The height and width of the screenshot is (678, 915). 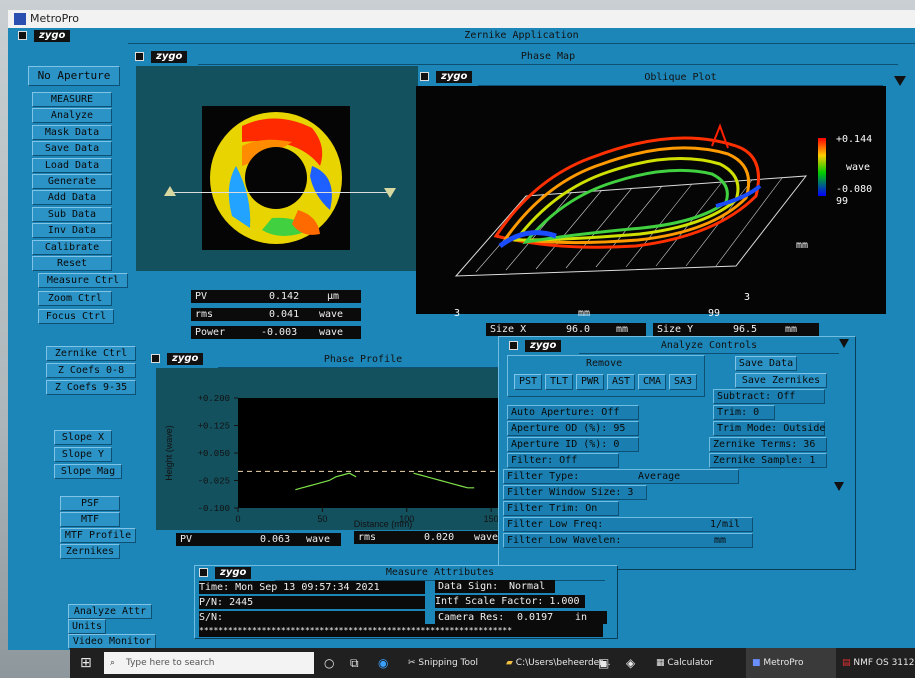 I want to click on taskbar-calculator: ▦ Calculator, so click(x=684, y=663).